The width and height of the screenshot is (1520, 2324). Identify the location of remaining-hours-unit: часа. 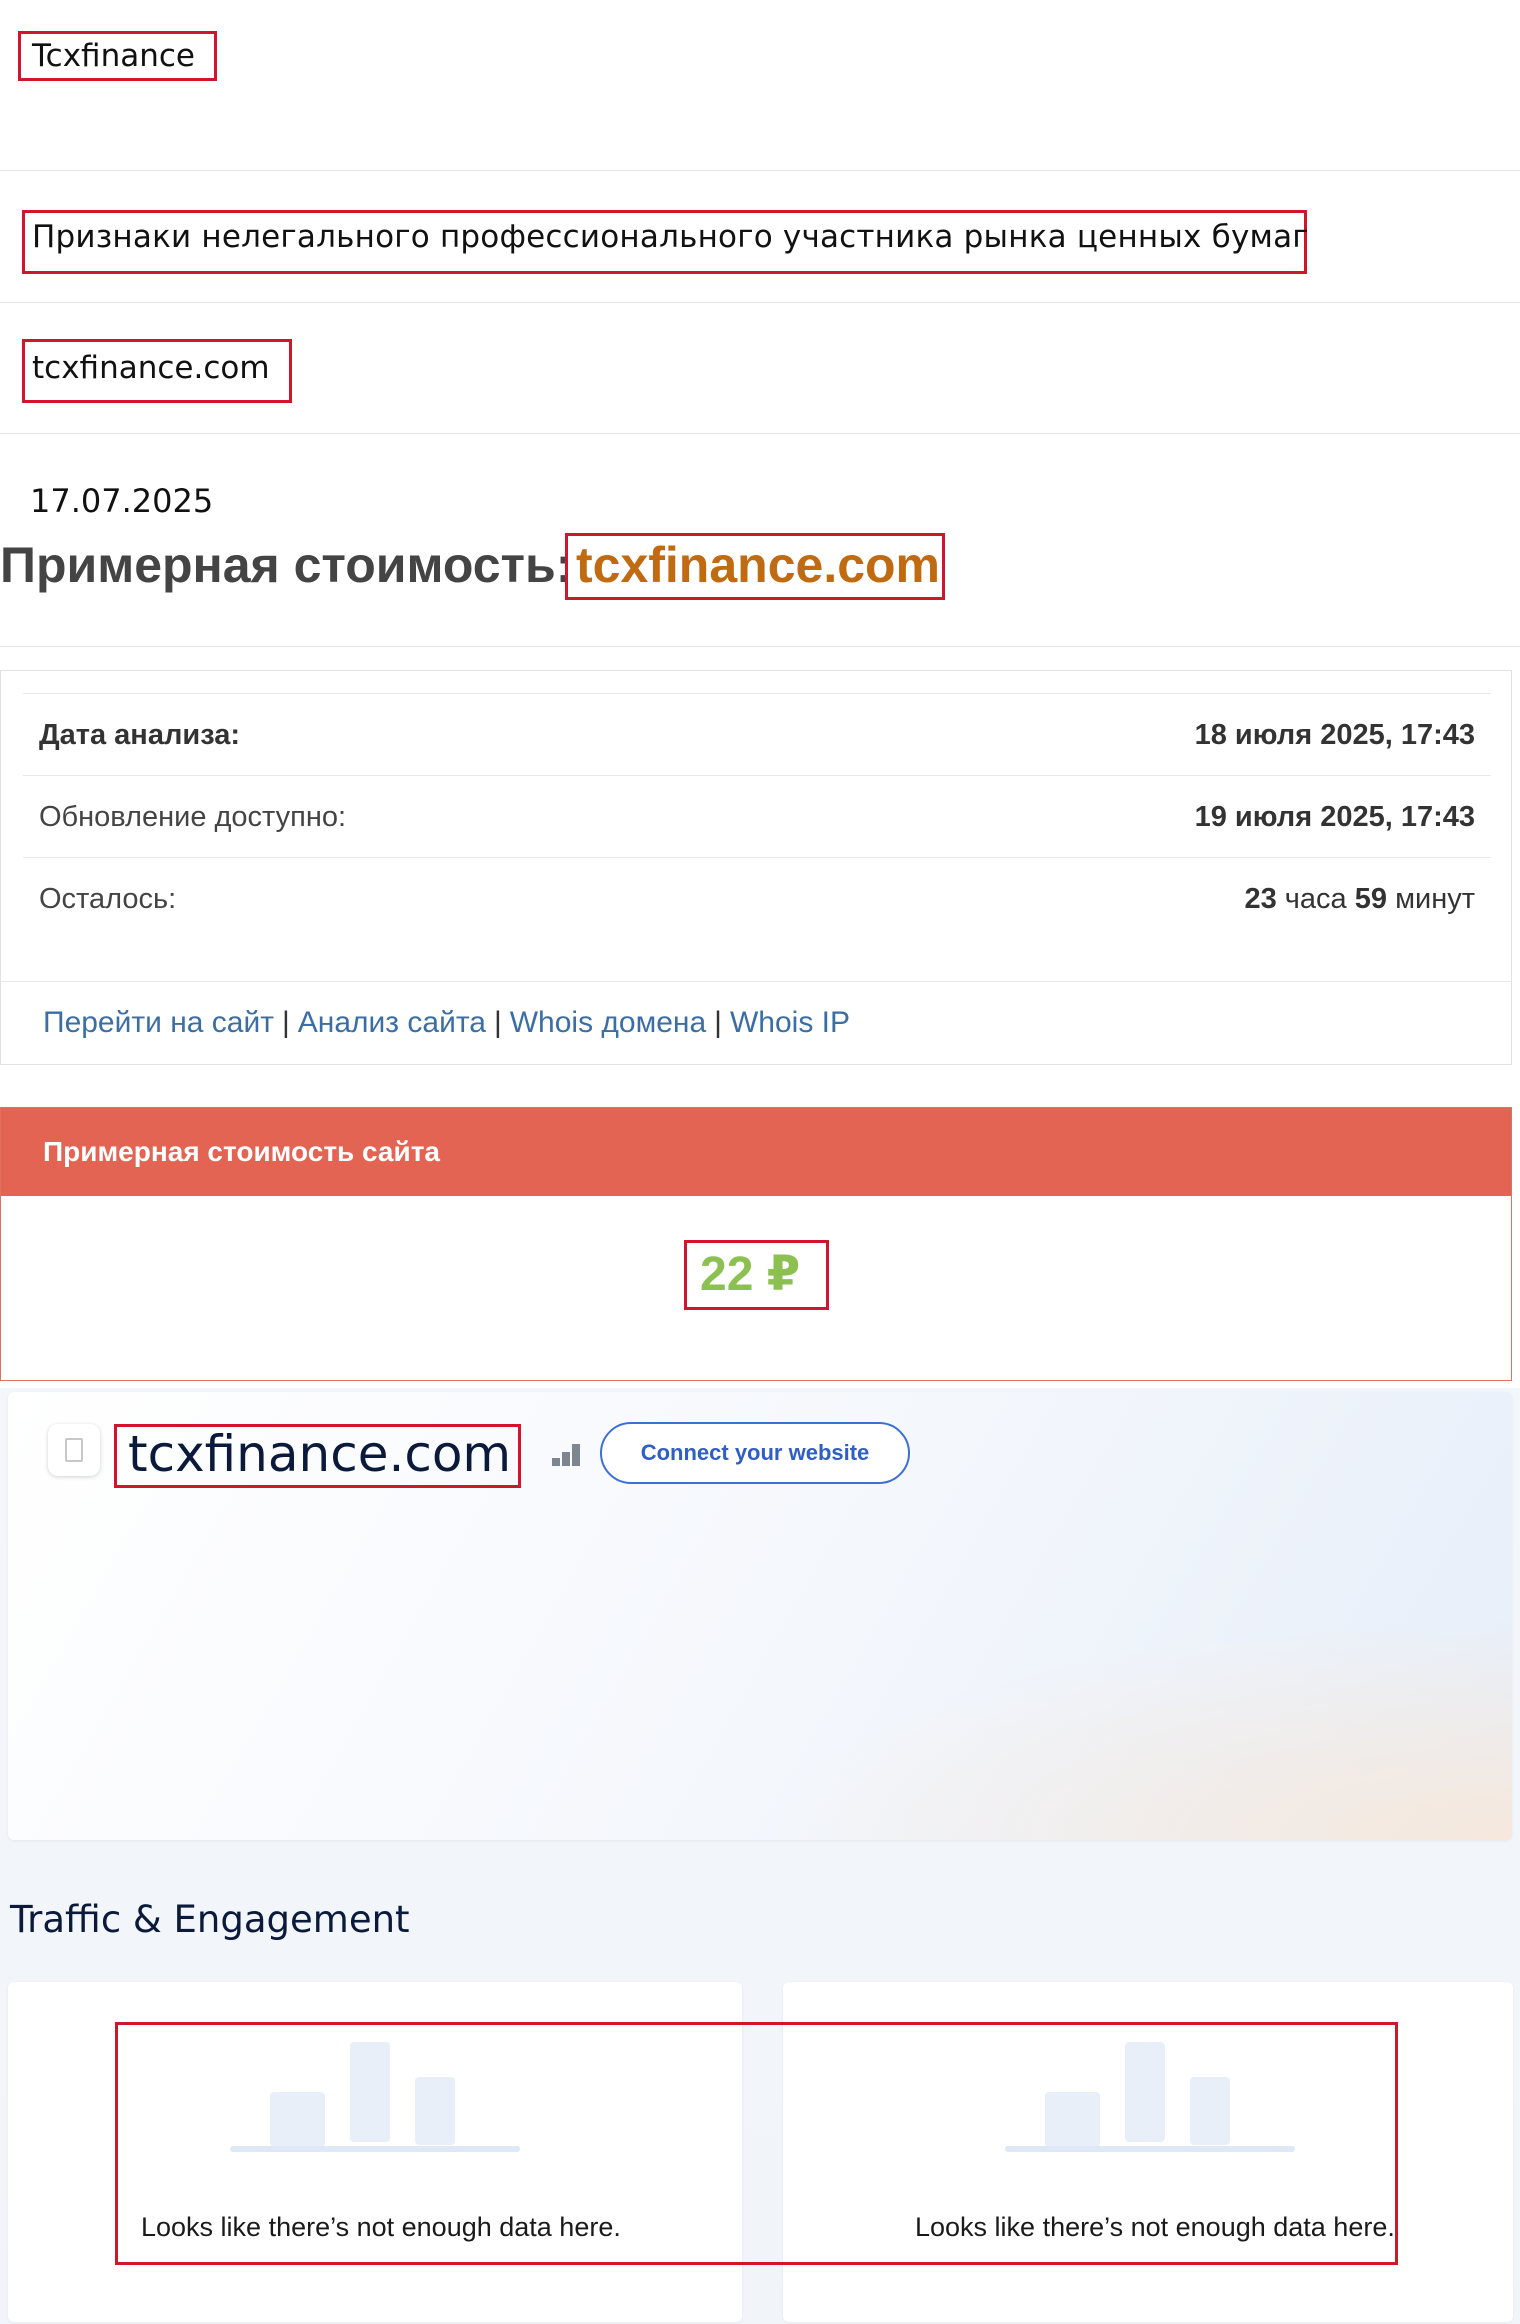
(1315, 899).